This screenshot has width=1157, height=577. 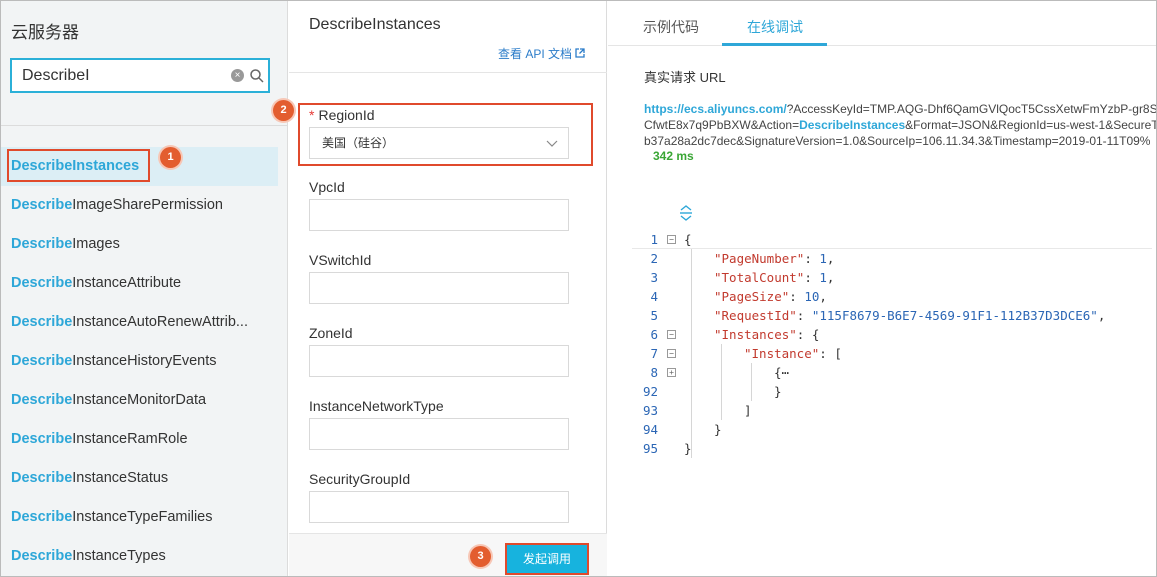 I want to click on latency-value: 342 ms, so click(x=673, y=156).